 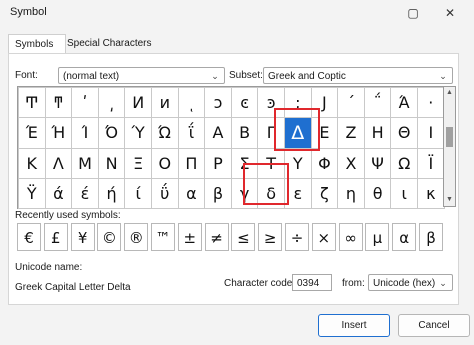 What do you see at coordinates (138, 103) in the screenshot?
I see `symbol-cell: Ͷ` at bounding box center [138, 103].